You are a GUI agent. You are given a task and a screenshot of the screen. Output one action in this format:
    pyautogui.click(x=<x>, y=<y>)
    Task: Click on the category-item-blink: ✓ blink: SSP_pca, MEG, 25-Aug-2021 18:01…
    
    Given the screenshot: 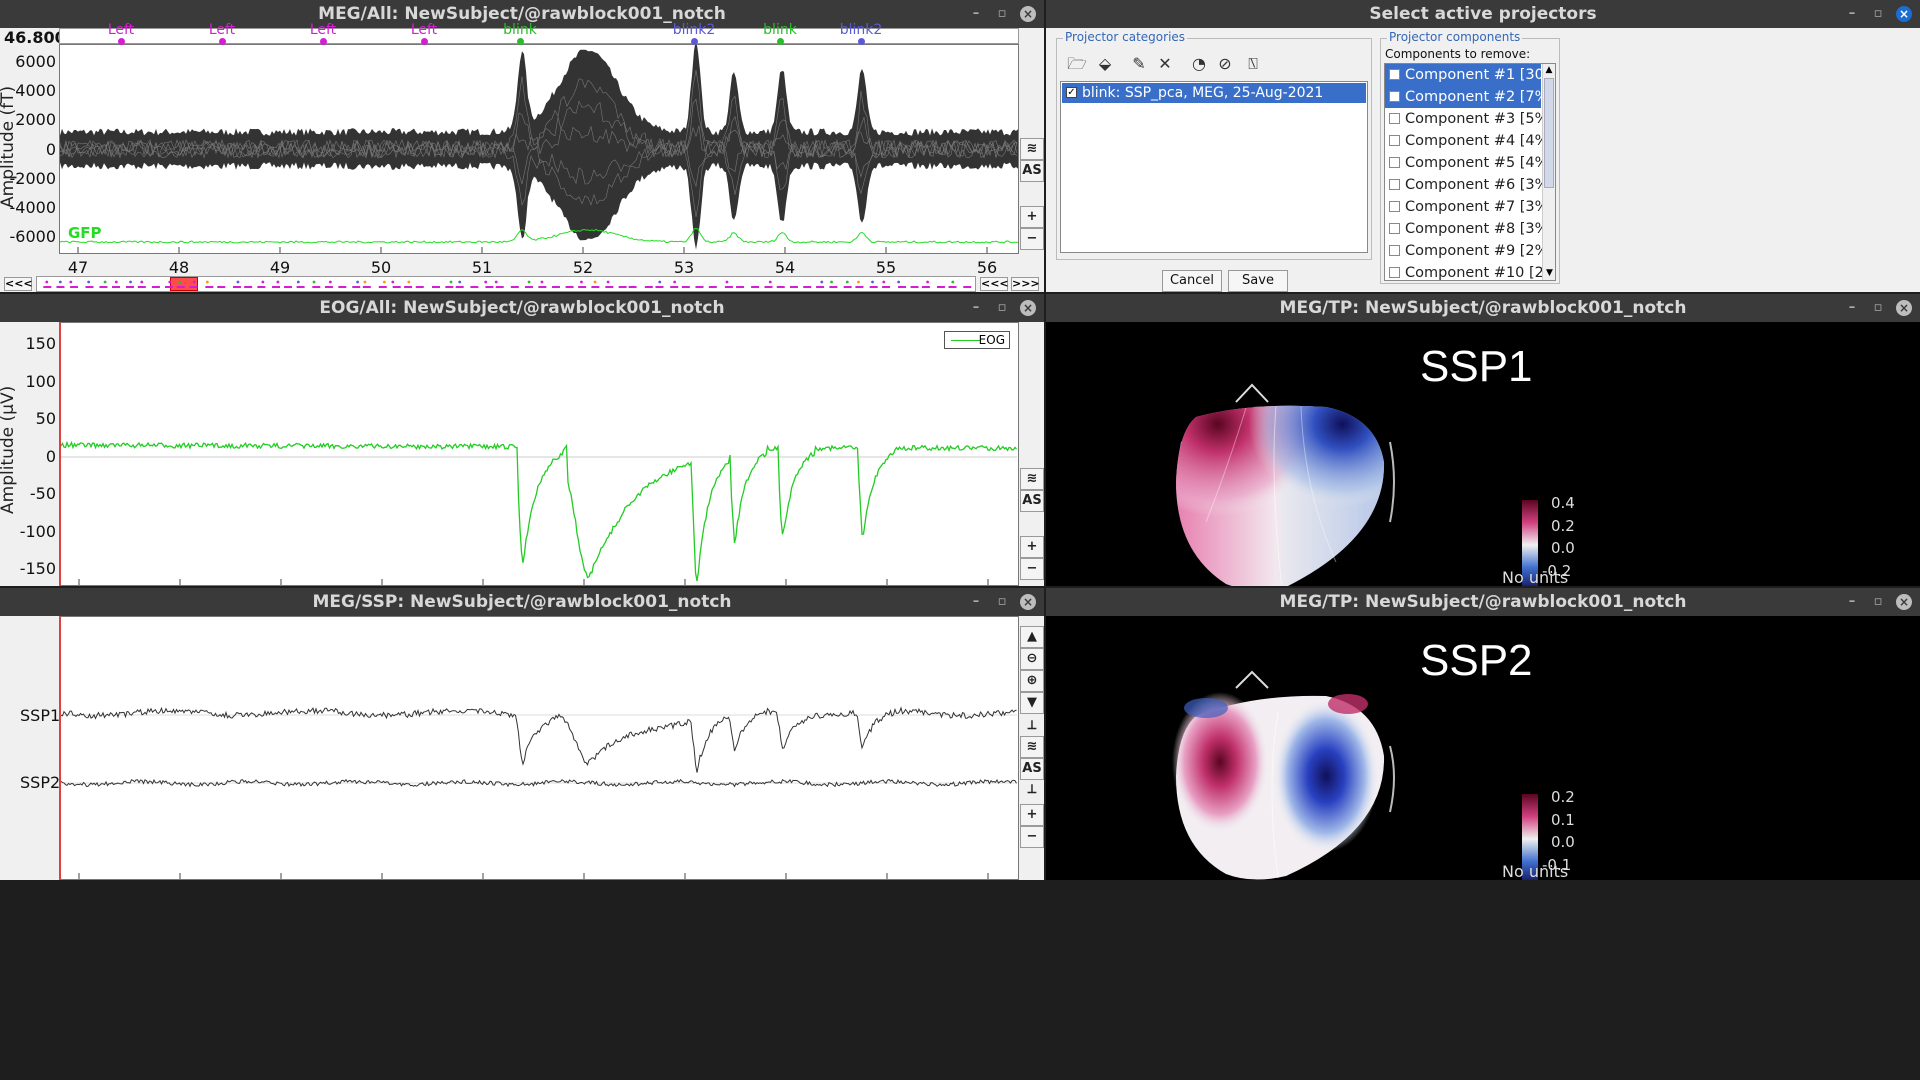 What is the action you would take?
    pyautogui.click(x=1214, y=102)
    